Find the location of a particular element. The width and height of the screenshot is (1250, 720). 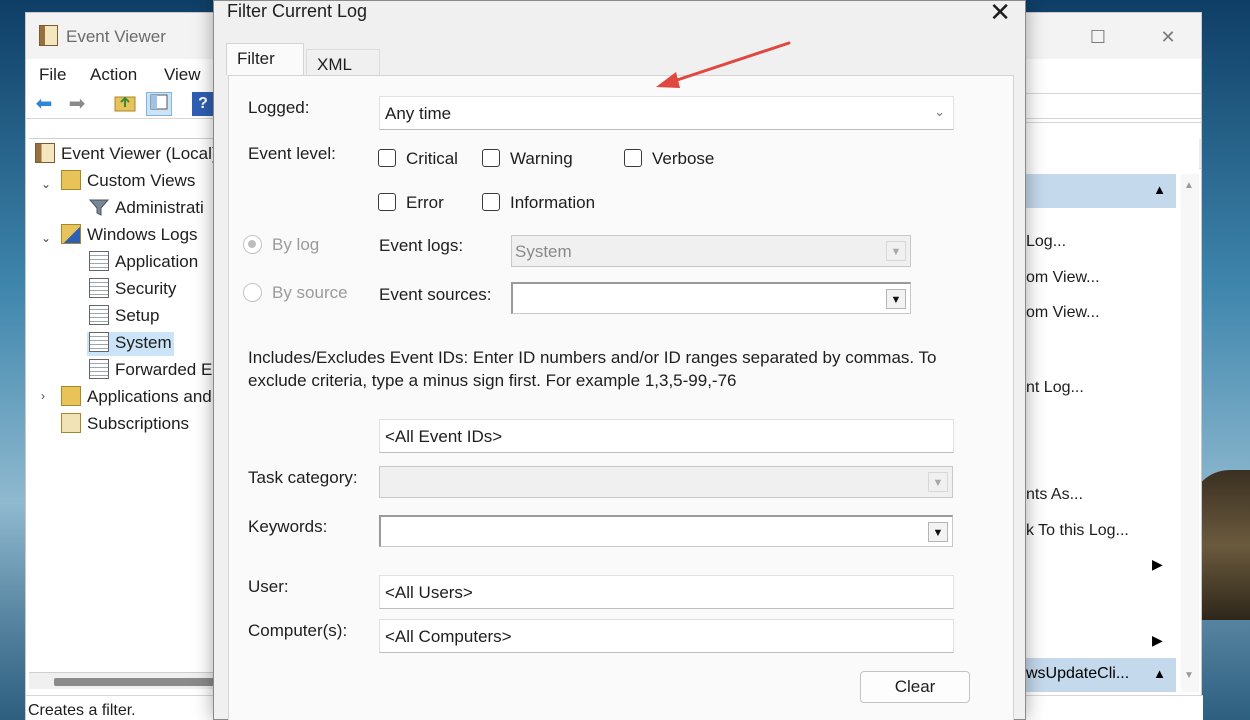

address-bar is located at coordinates (1113, 108).